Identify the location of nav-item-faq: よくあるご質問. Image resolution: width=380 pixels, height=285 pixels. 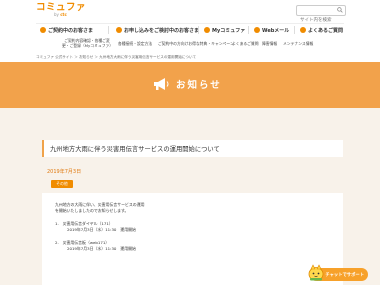
(321, 30).